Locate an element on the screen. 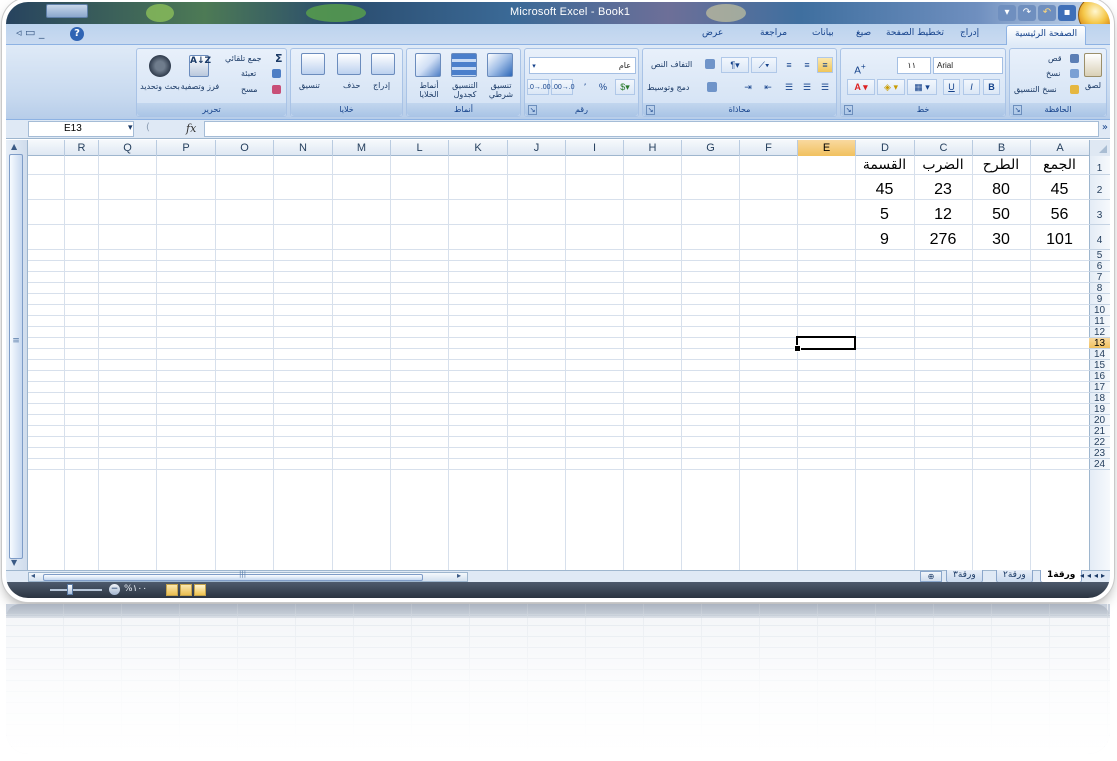 The height and width of the screenshot is (761, 1117). format-painter-button: نسخ التنسيق is located at coordinates (1035, 89).